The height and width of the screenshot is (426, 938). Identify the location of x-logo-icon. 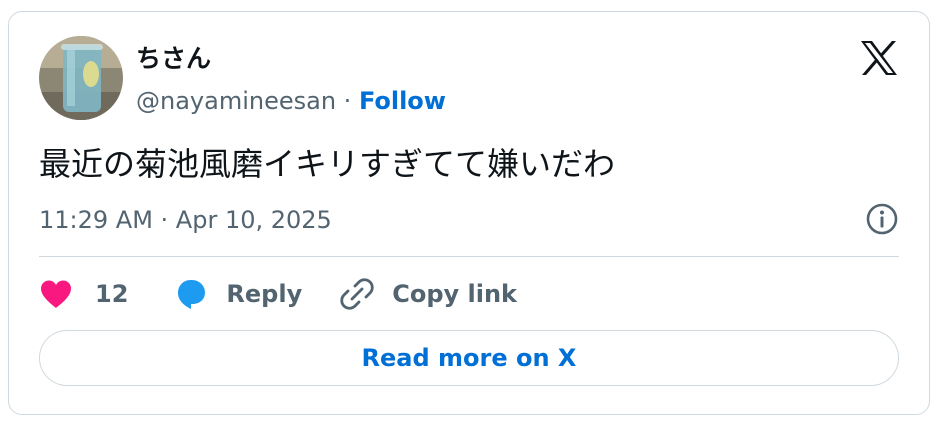
(879, 58).